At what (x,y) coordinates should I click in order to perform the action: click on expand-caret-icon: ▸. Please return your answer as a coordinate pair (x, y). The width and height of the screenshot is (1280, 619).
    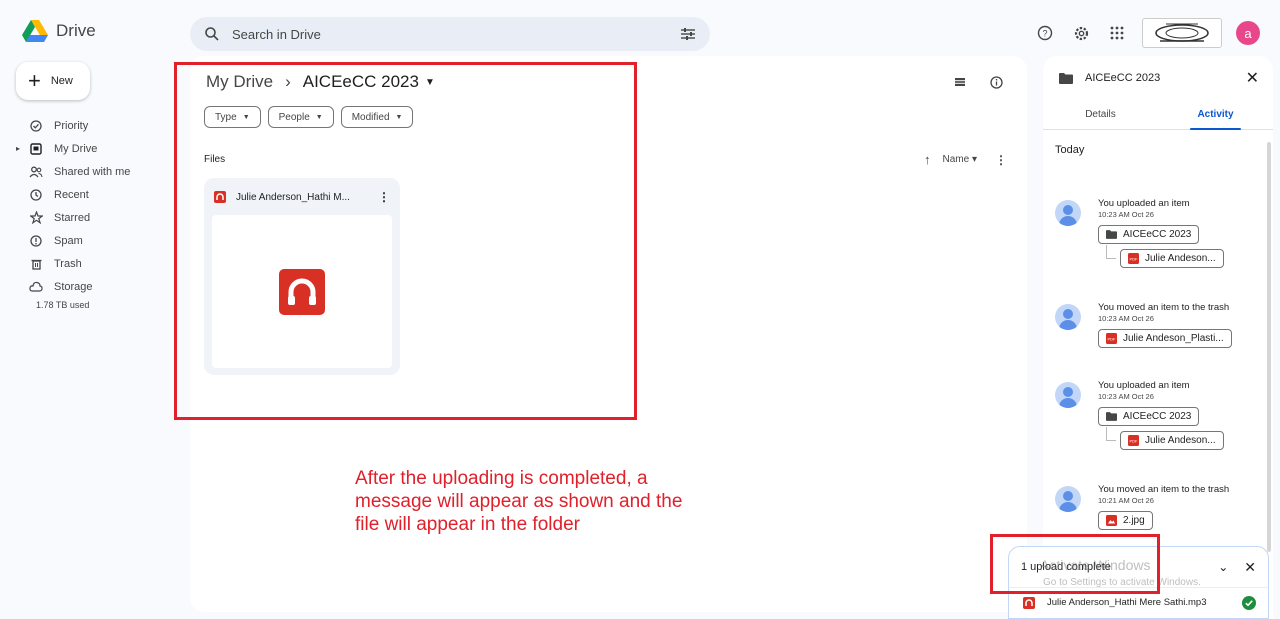
    Looking at the image, I should click on (18, 148).